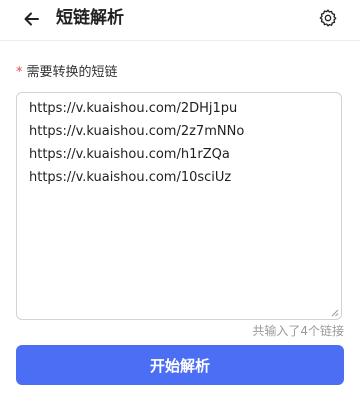  Describe the element at coordinates (335, 313) in the screenshot. I see `resize-handle-icon` at that location.